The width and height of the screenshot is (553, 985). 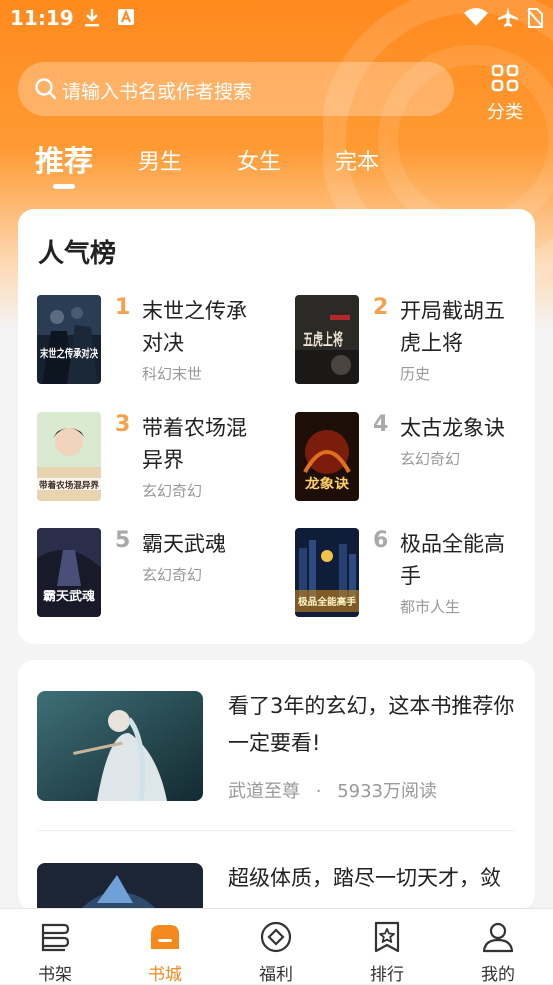 I want to click on nav-label: 书城, so click(x=165, y=975).